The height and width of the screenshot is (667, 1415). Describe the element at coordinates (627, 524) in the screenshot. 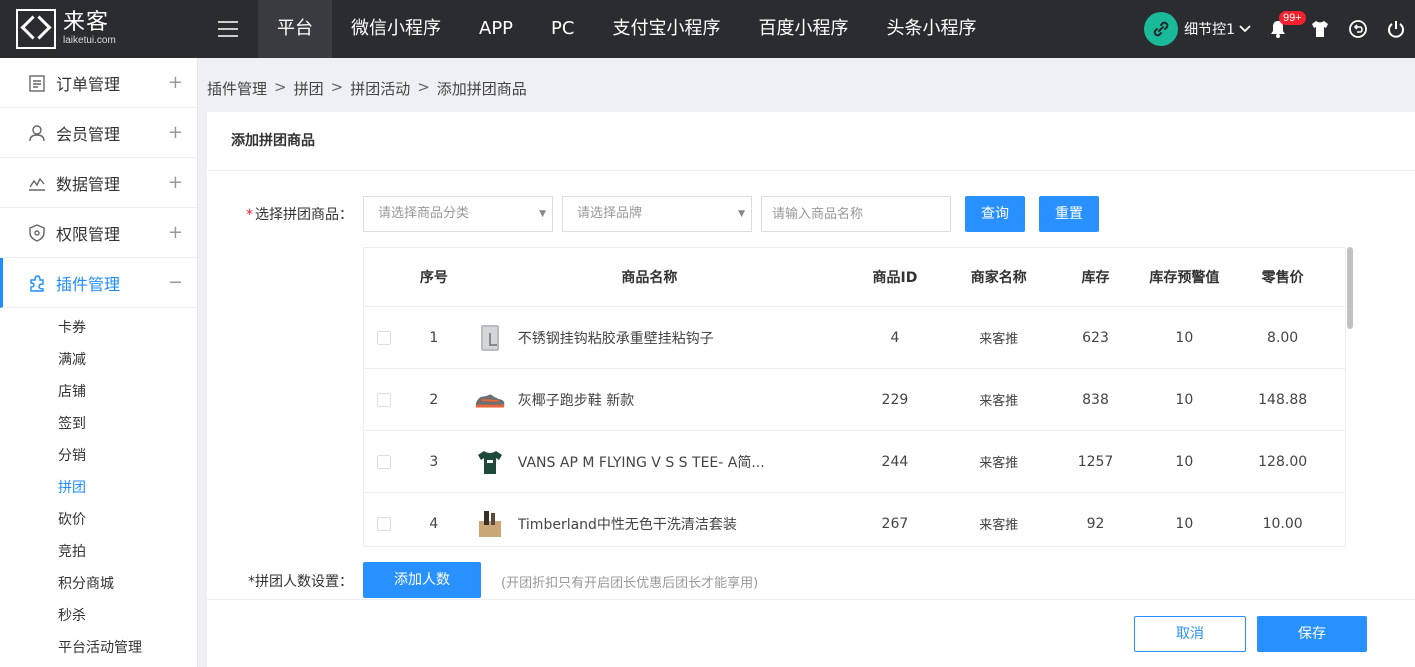

I see `product-name: Timberland中性无色干洗清洁套装` at that location.